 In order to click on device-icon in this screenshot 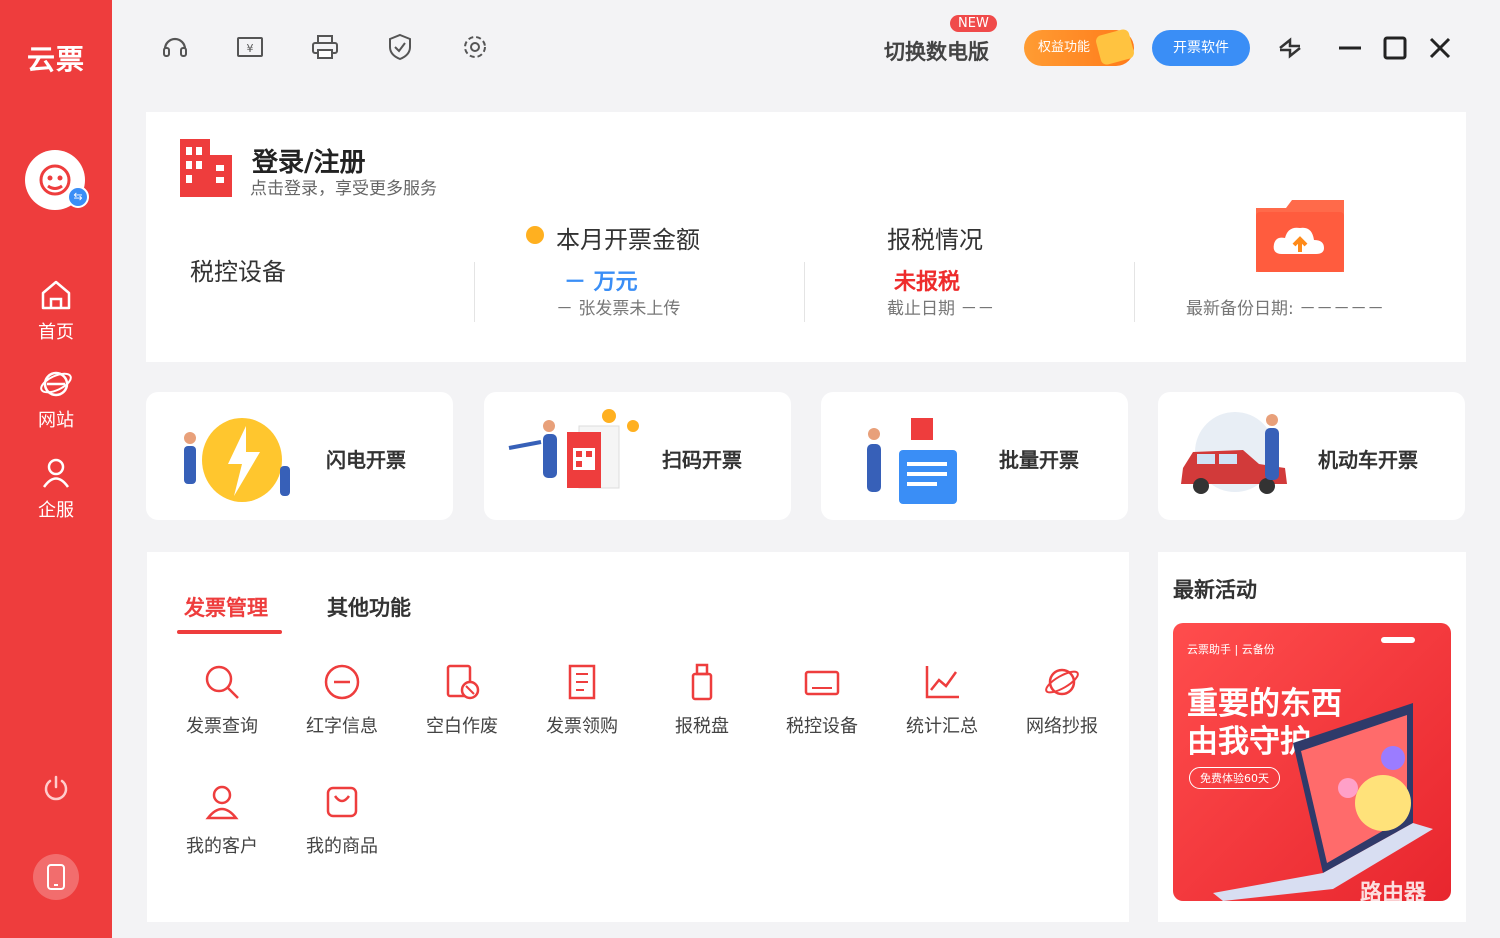, I will do `click(822, 683)`.